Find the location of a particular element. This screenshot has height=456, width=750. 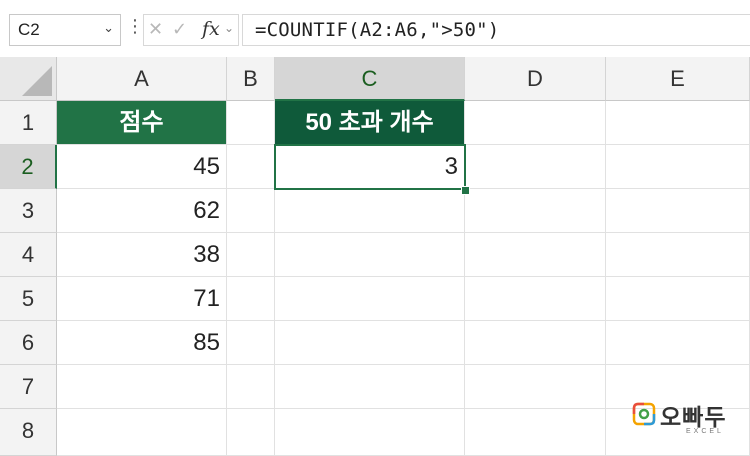

cell-c8 is located at coordinates (370, 432).